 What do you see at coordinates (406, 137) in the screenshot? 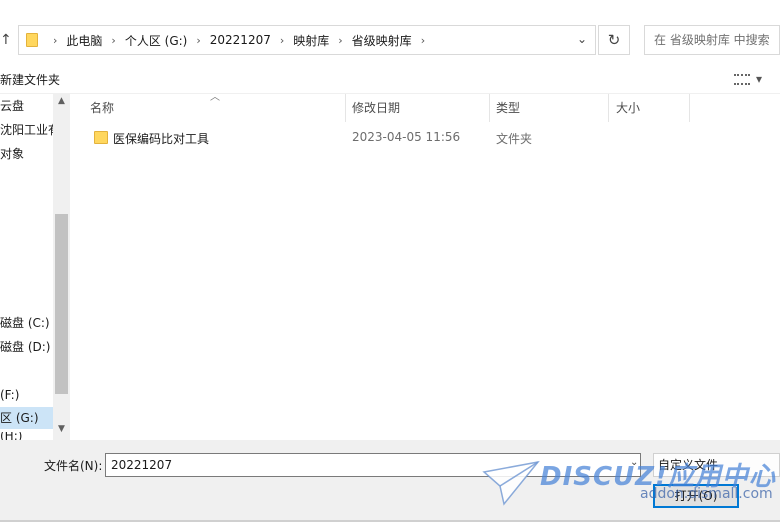
I see `file-modified: 2023-04-05 11:56` at bounding box center [406, 137].